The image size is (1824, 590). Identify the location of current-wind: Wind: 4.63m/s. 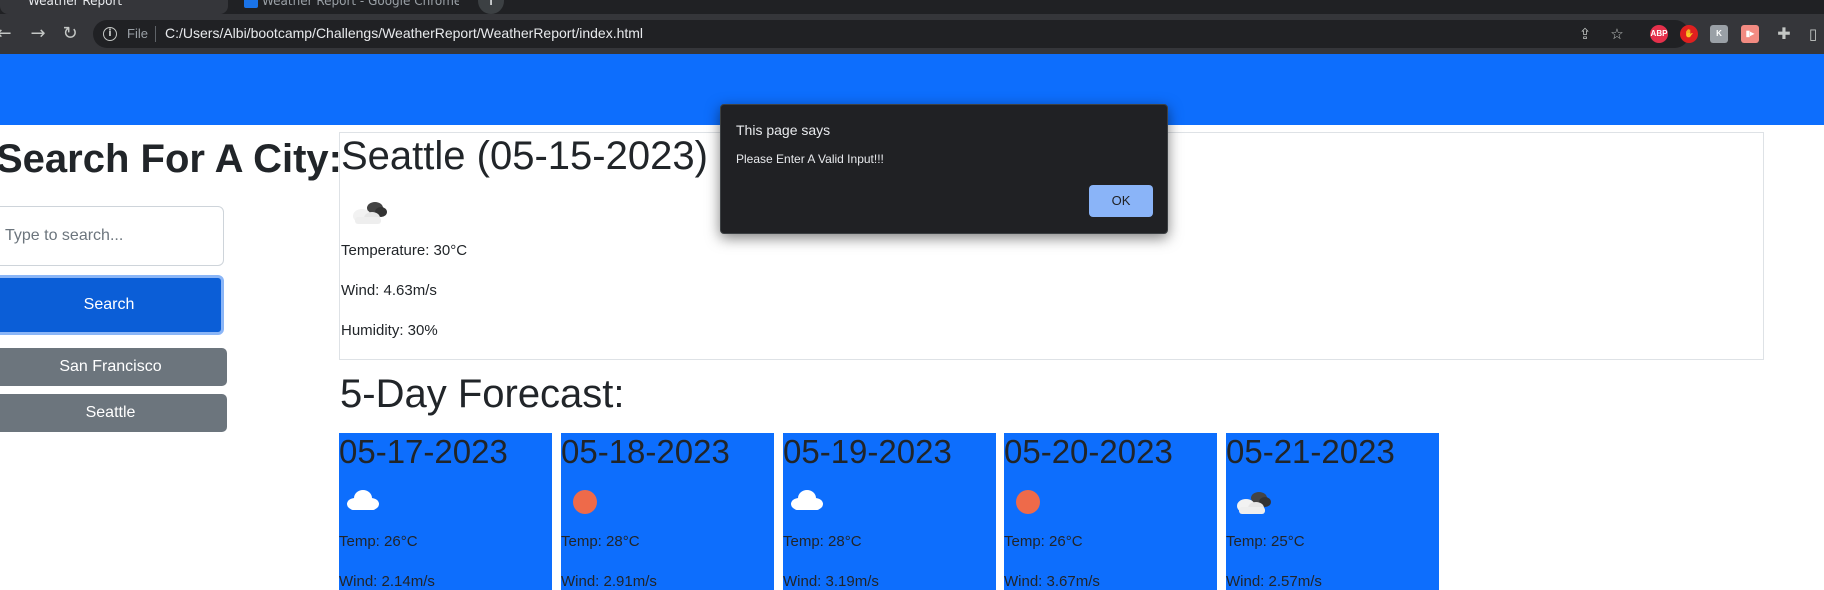
(389, 290).